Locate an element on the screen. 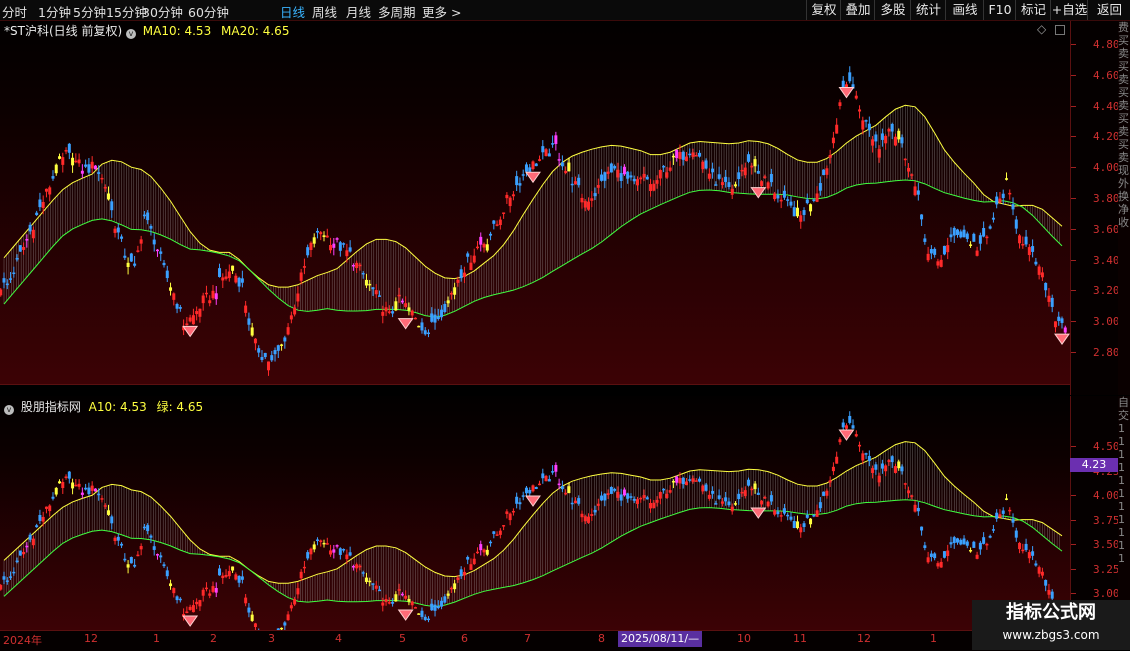 The image size is (1130, 651). period-tab-3: 15分钟 is located at coordinates (126, 11).